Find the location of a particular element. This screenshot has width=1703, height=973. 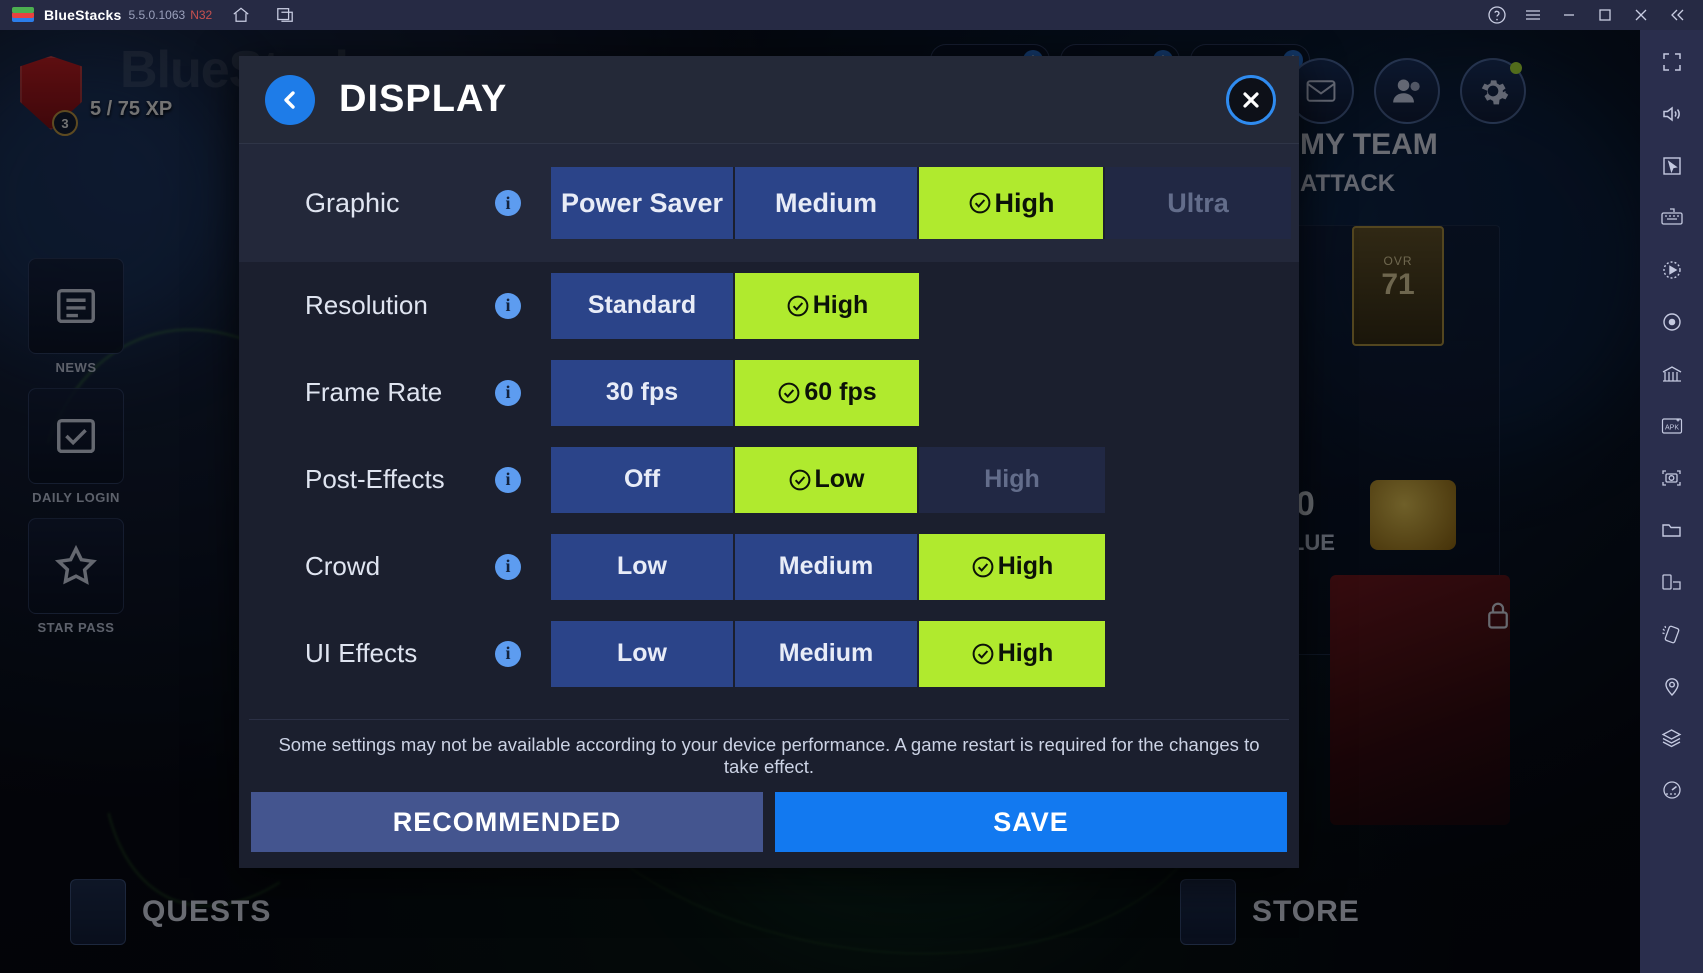

back-button is located at coordinates (290, 99).